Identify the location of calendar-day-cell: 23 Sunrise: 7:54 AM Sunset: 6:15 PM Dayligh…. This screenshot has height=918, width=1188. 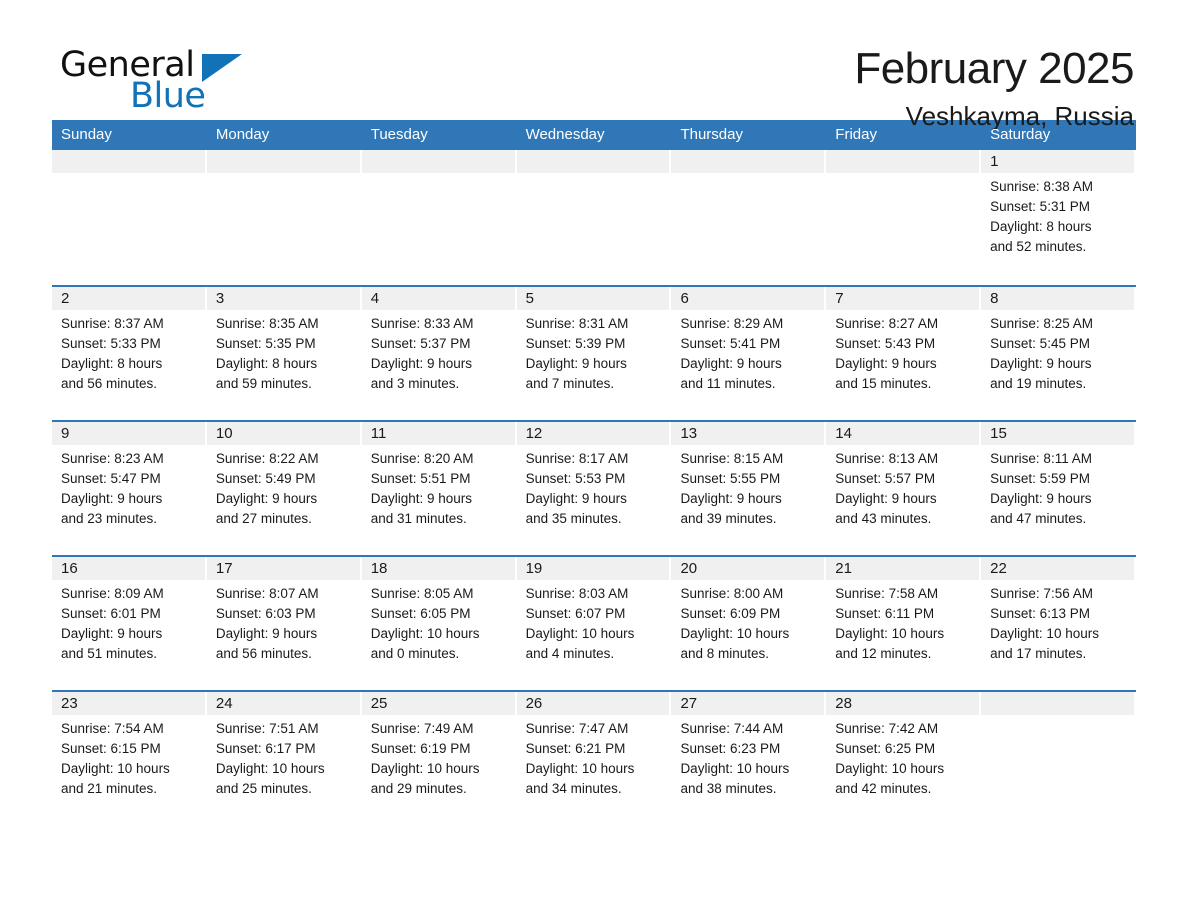
(129, 758).